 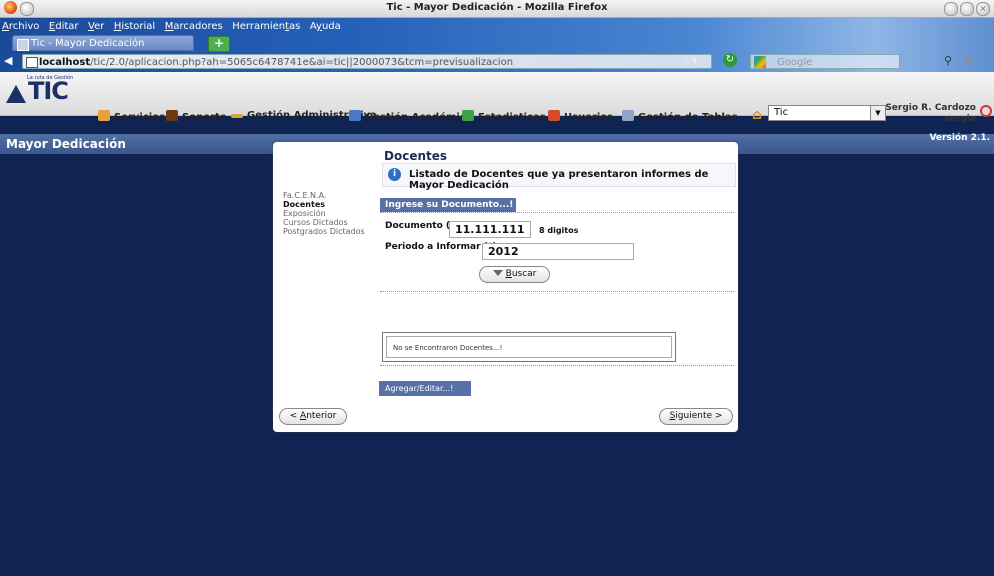 I want to click on documento-field: 11.111.111, so click(x=490, y=229).